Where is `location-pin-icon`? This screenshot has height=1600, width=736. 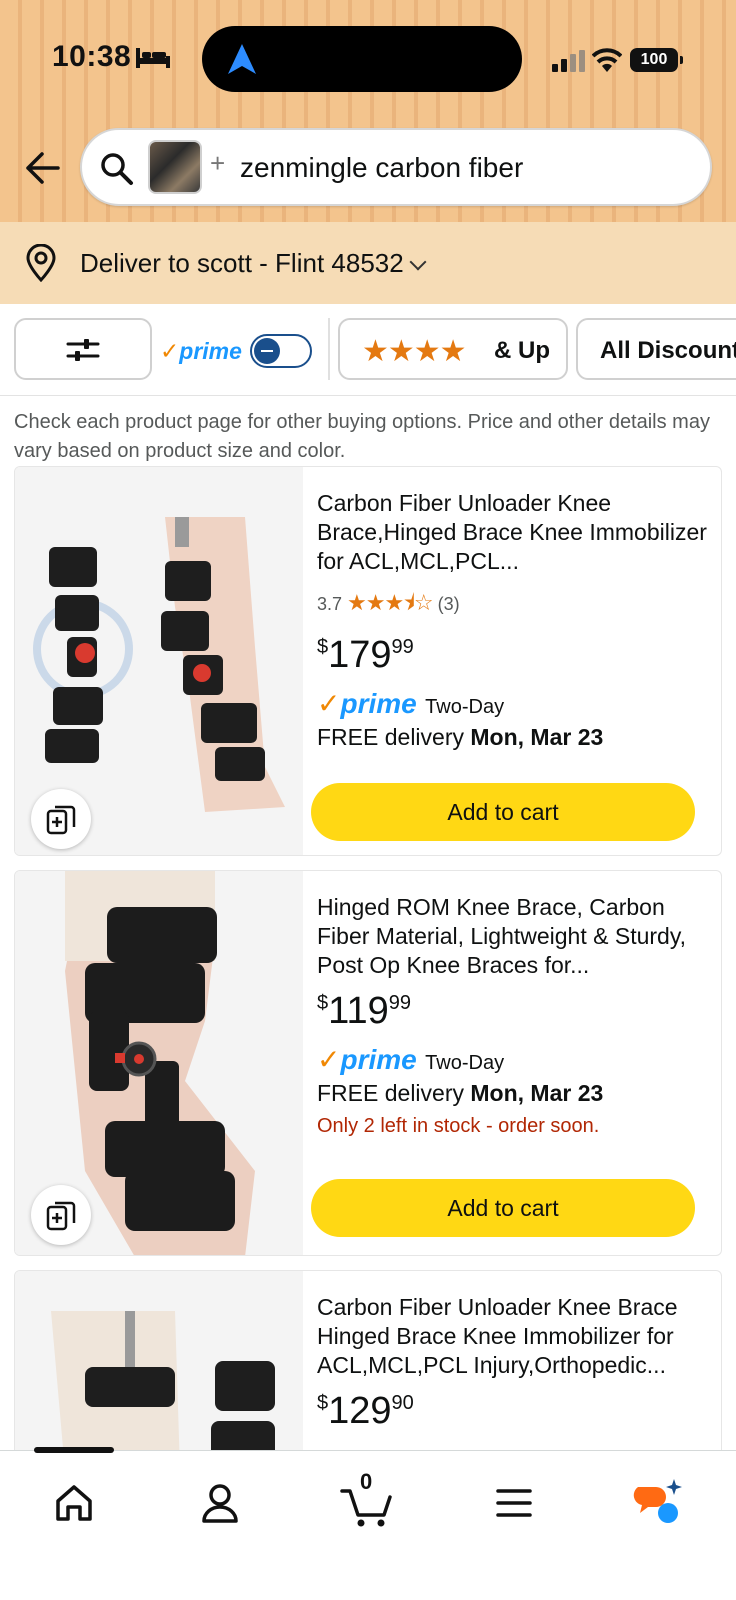 location-pin-icon is located at coordinates (41, 263).